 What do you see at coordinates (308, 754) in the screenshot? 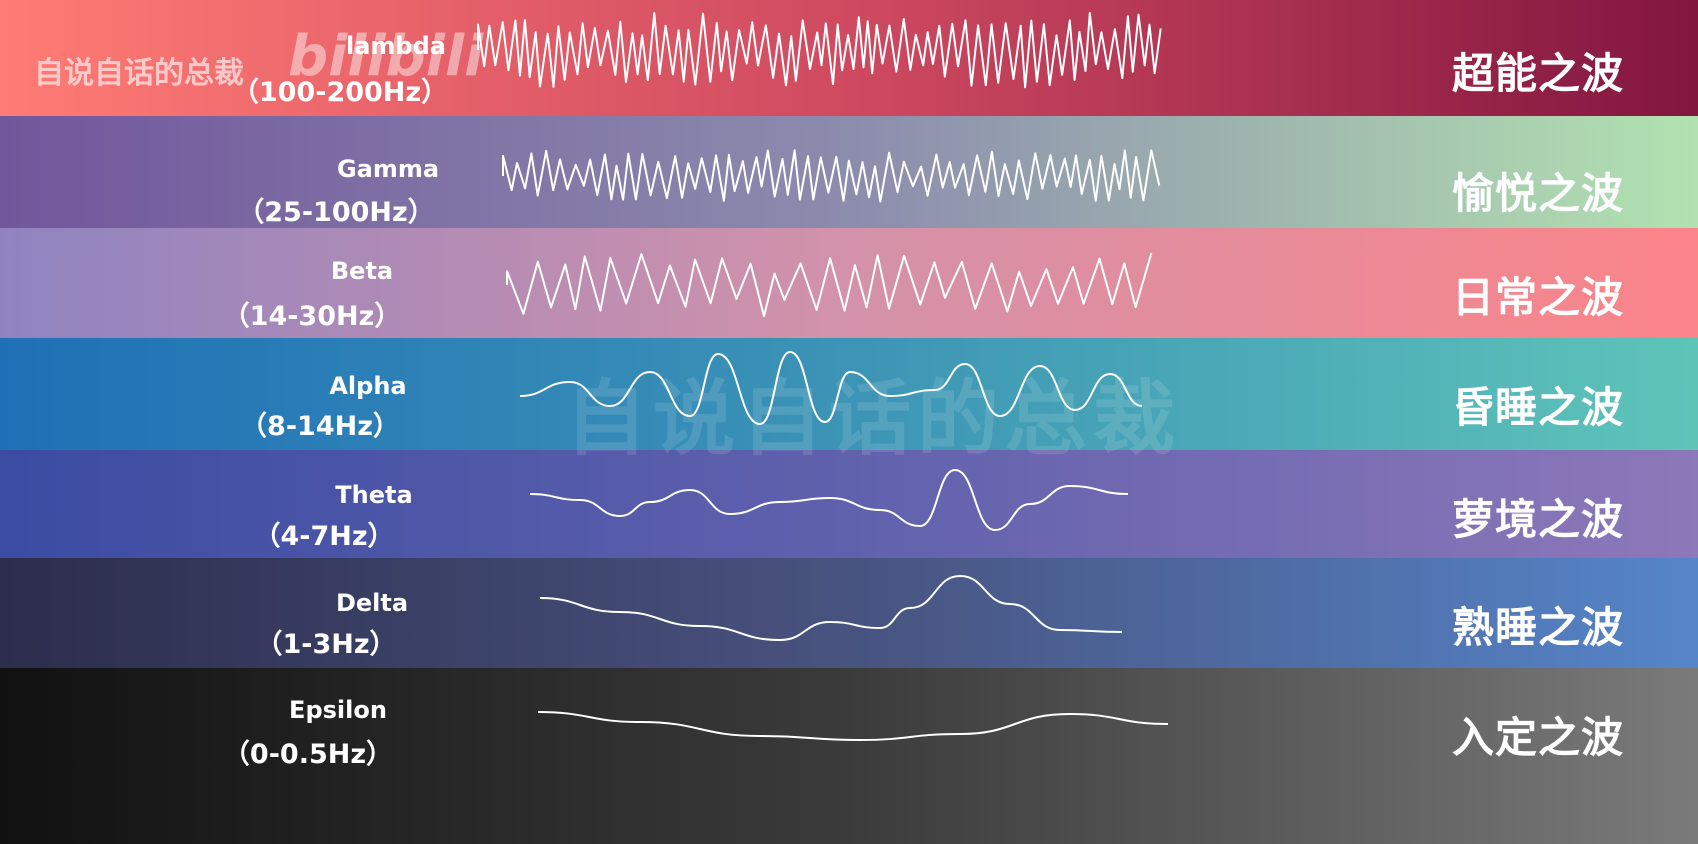
I see `band-frequency-range: （0-0.5Hz）` at bounding box center [308, 754].